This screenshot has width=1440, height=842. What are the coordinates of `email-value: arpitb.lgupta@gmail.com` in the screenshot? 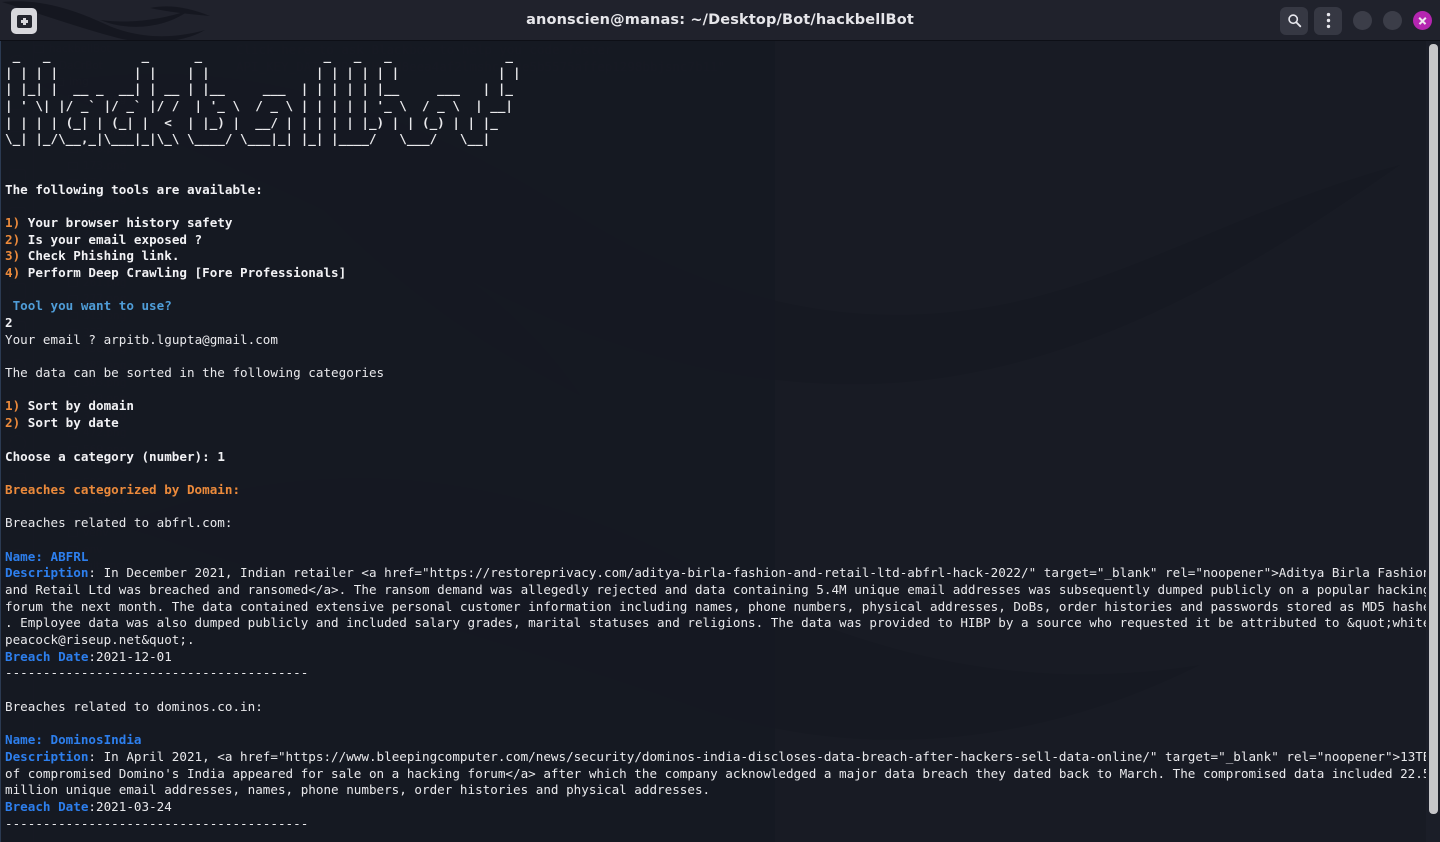 It's located at (190, 339).